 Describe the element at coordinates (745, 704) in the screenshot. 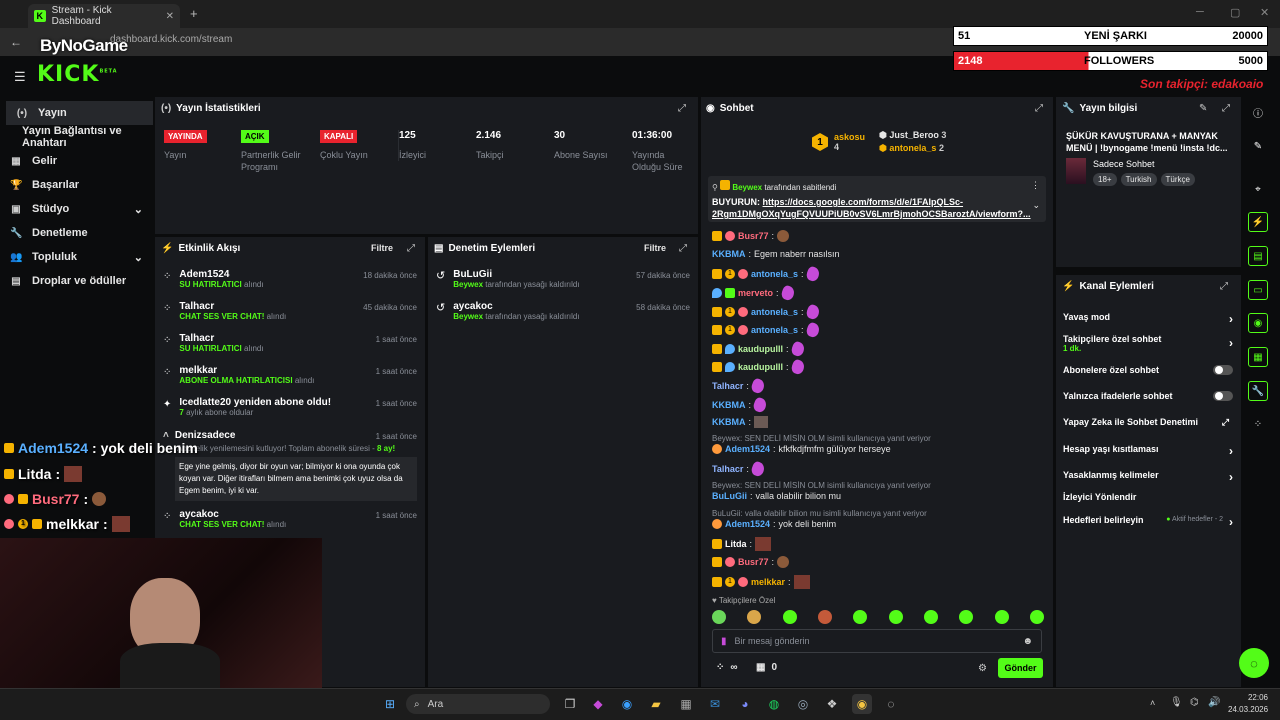

I see `discord-icon: ◕` at that location.